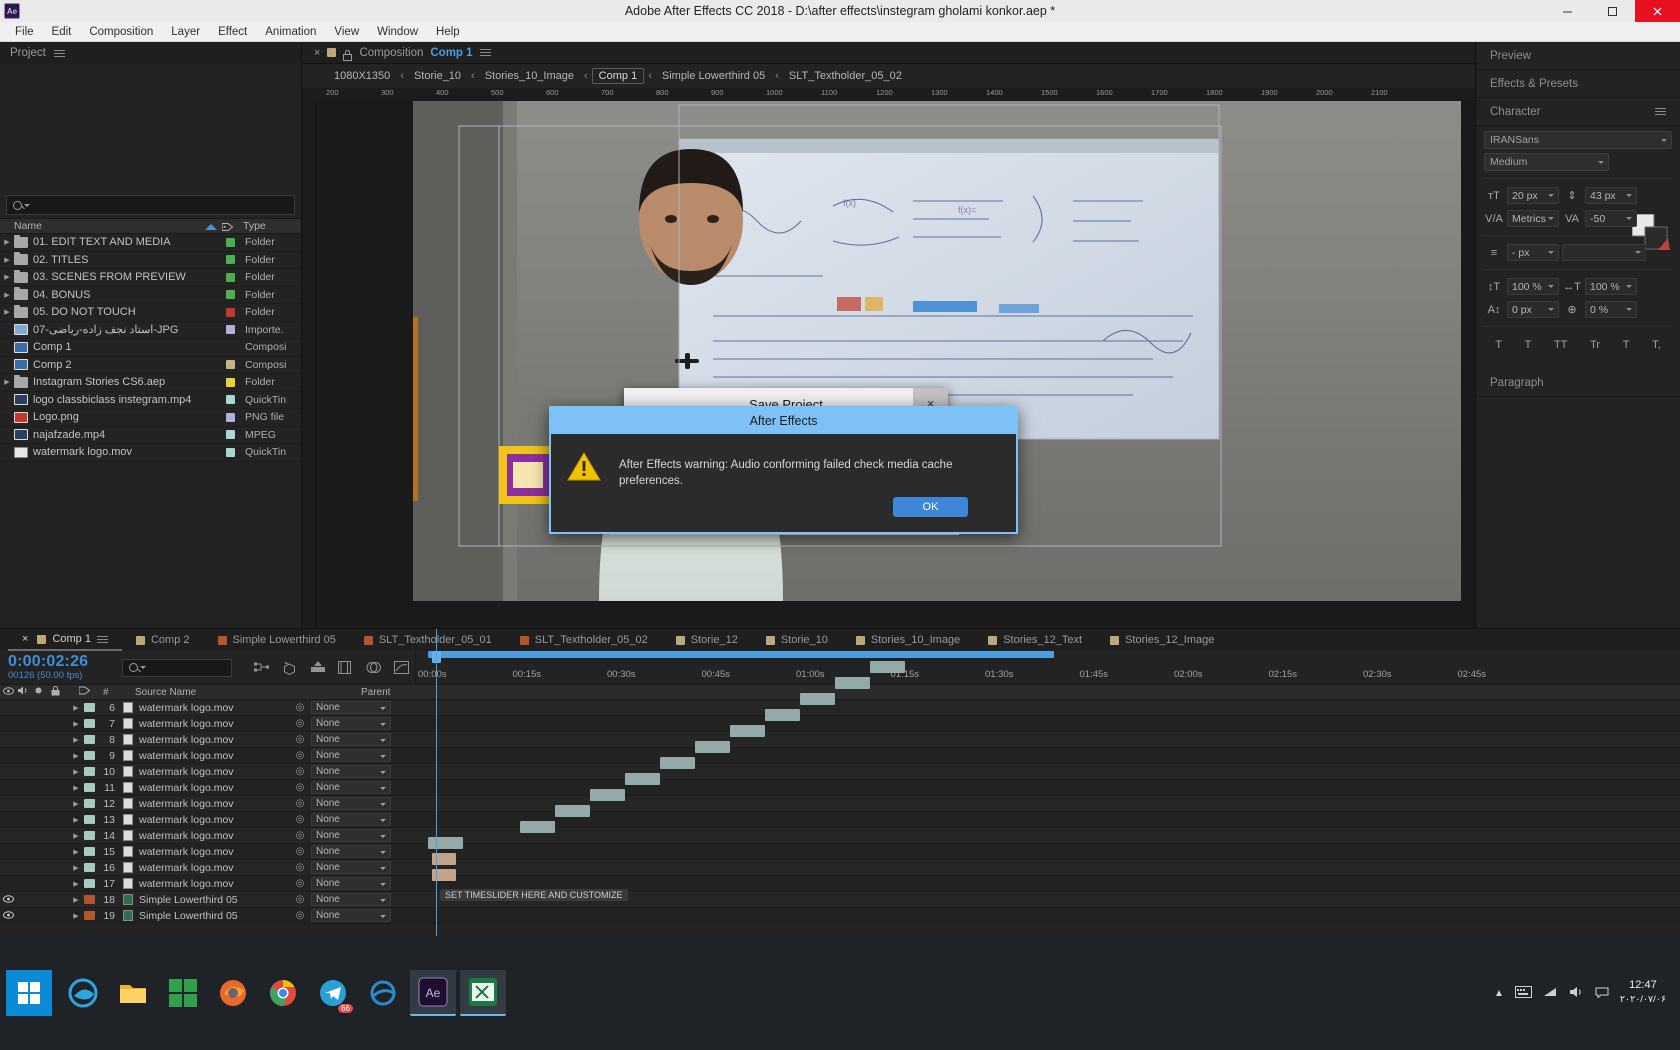 The height and width of the screenshot is (1050, 1680). Describe the element at coordinates (345, 667) in the screenshot. I see `frame-blending-icon` at that location.